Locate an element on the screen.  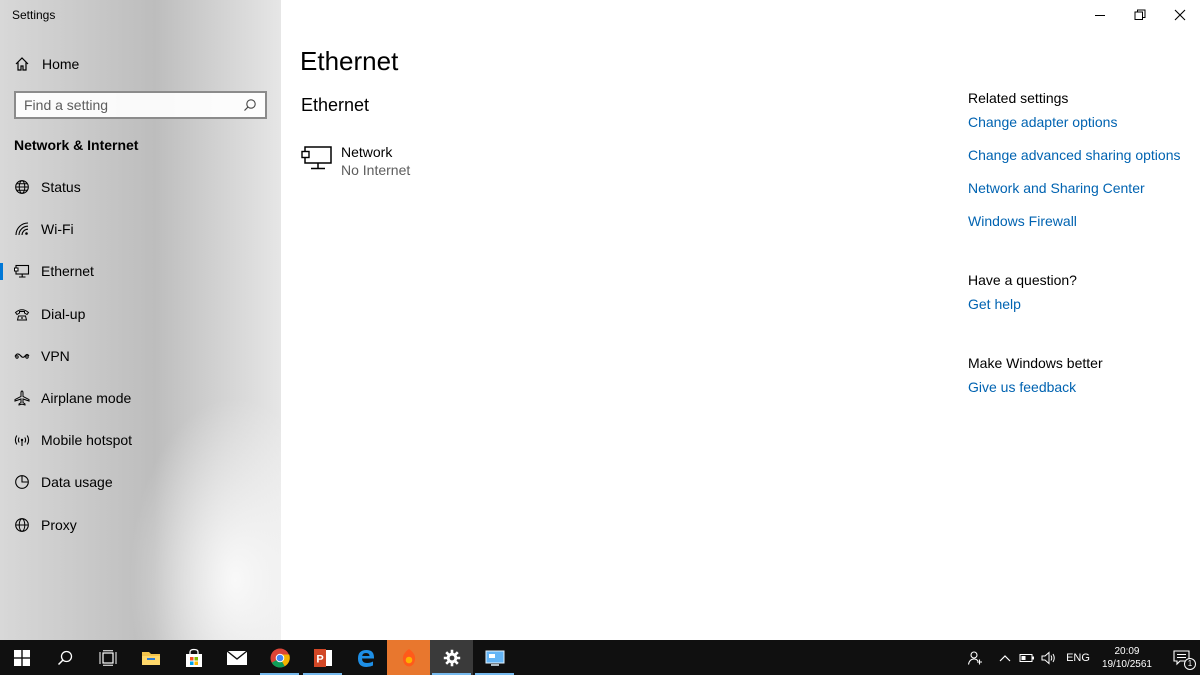
windows-firewall-link: Windows Firewall is located at coordinates (1083, 221).